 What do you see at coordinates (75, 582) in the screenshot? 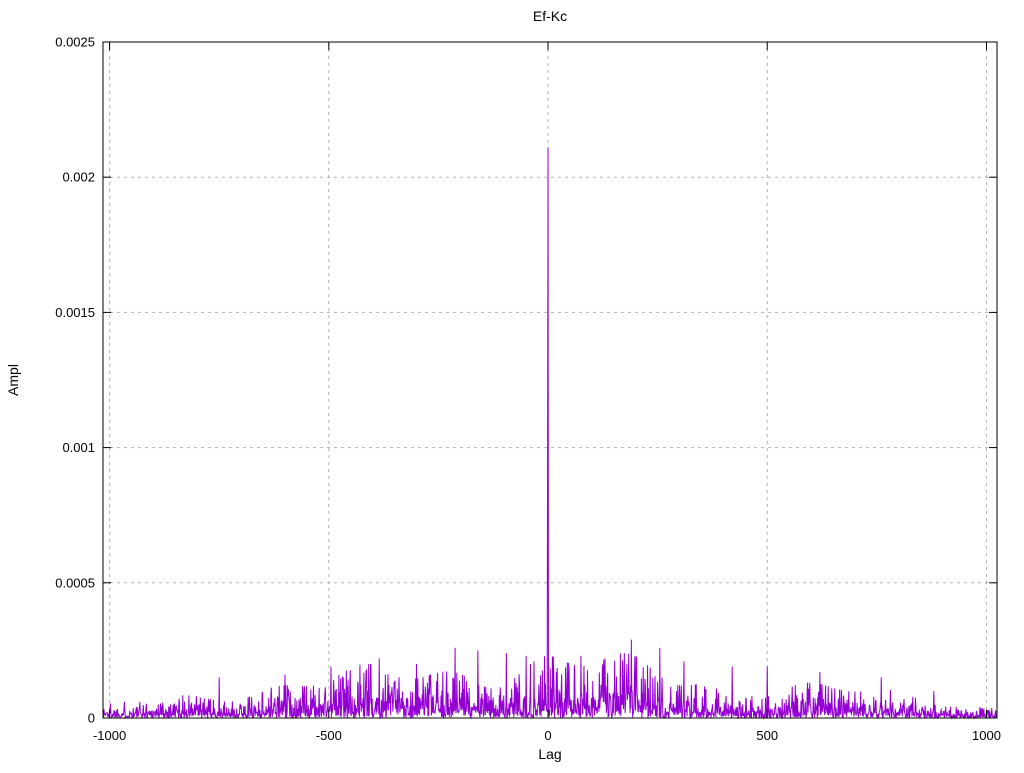
I see `y-tick-label: 0.0005` at bounding box center [75, 582].